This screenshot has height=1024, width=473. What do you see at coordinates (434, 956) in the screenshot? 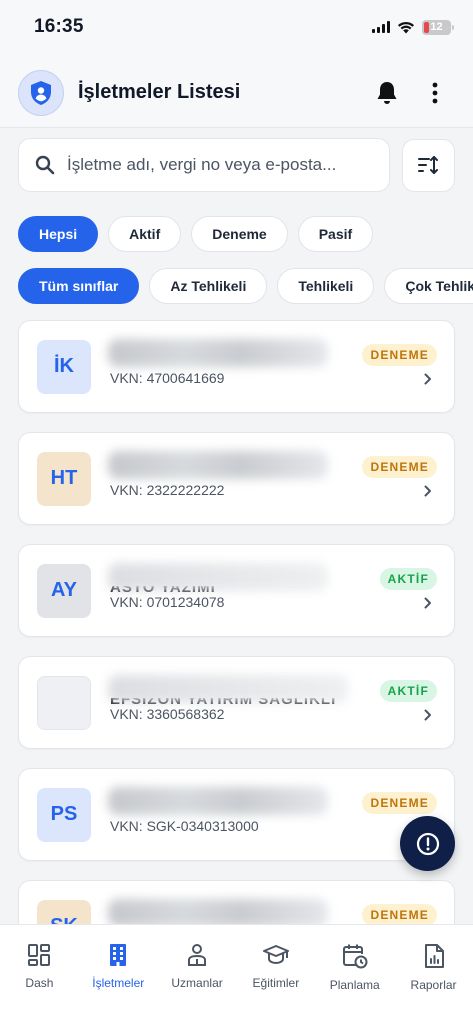
I see `report-icon` at bounding box center [434, 956].